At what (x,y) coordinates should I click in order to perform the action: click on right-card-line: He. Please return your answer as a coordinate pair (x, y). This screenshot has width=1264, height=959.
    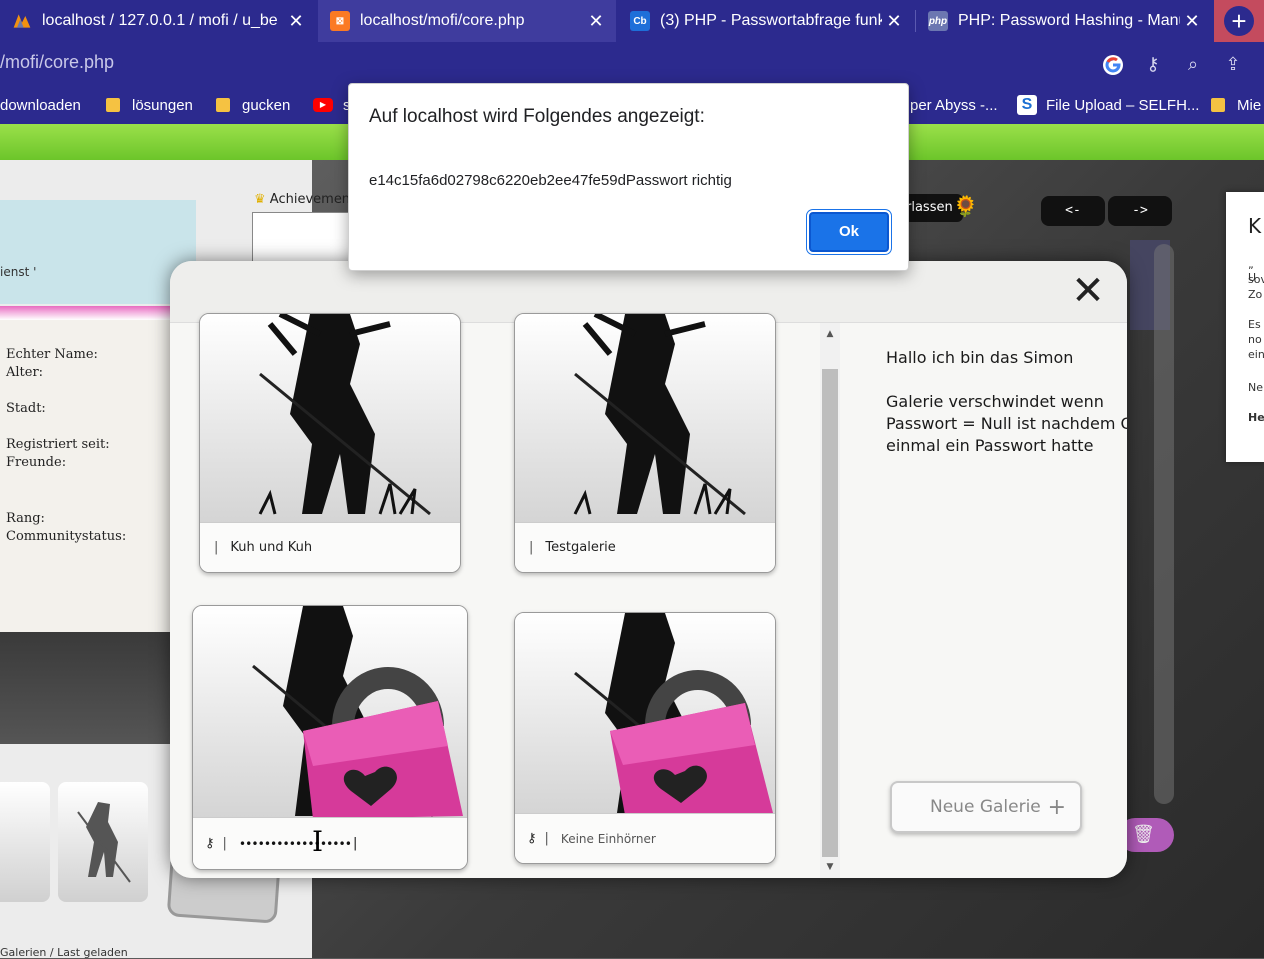
    Looking at the image, I should click on (1256, 417).